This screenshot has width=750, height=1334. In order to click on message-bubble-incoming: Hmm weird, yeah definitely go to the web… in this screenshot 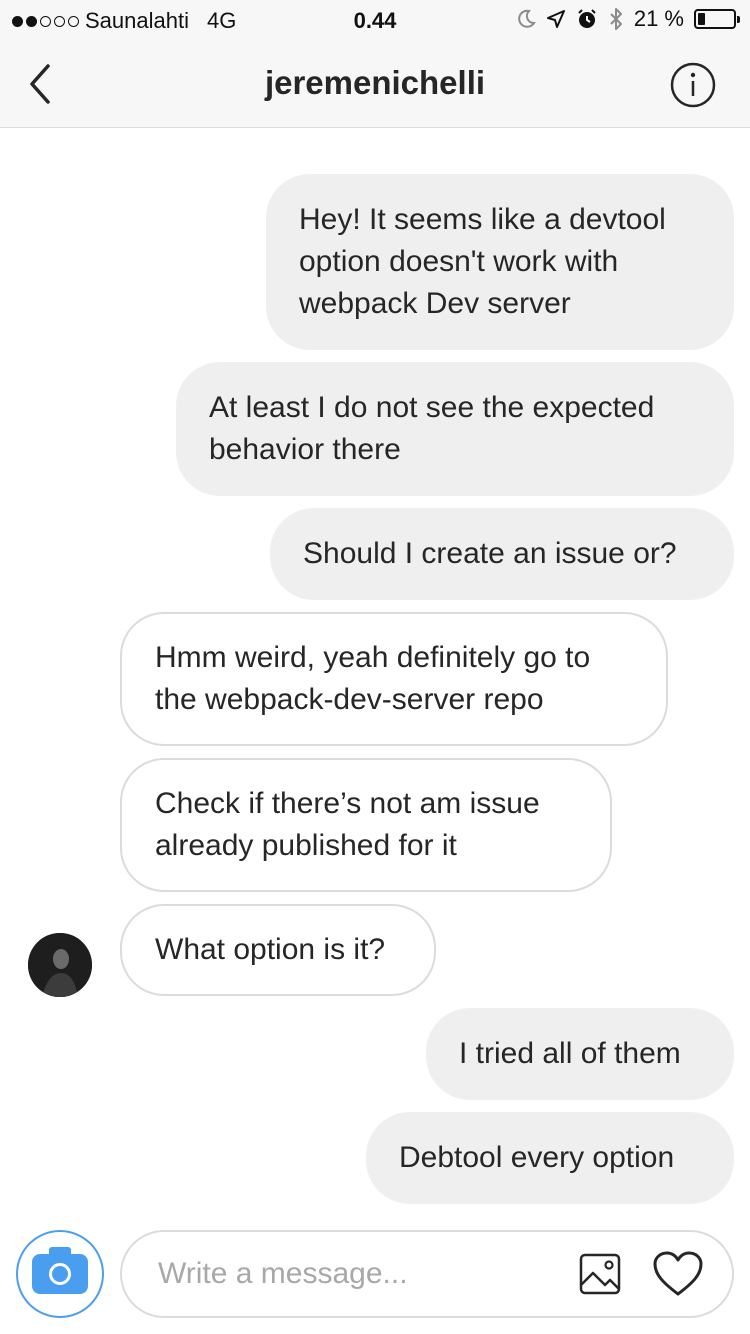, I will do `click(394, 679)`.